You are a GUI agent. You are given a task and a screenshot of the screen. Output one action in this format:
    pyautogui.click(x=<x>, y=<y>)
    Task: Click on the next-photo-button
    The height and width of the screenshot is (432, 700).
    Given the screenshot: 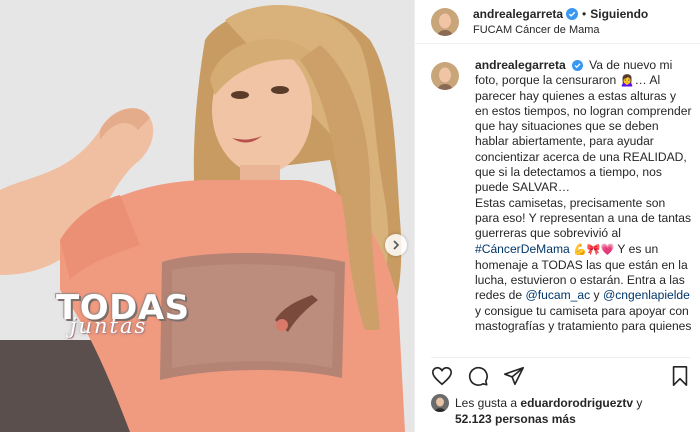 What is the action you would take?
    pyautogui.click(x=396, y=245)
    